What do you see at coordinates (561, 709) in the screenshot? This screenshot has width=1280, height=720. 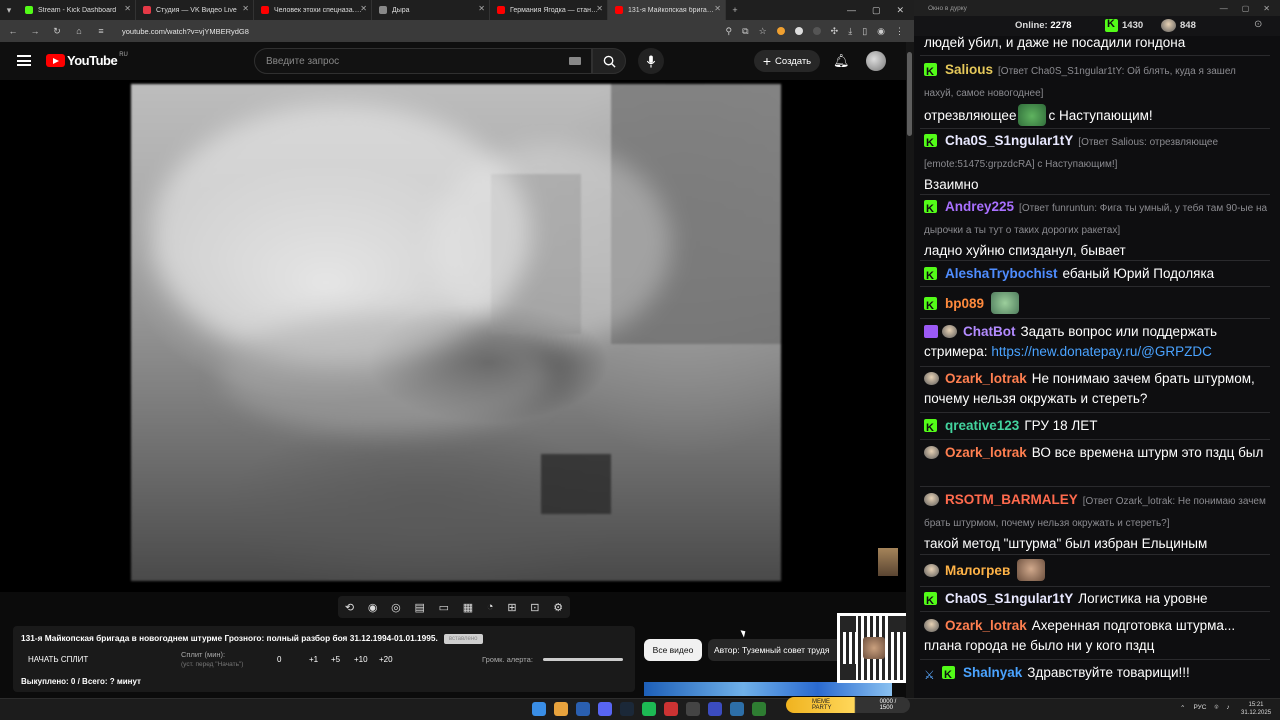 I see `chrome-icon` at bounding box center [561, 709].